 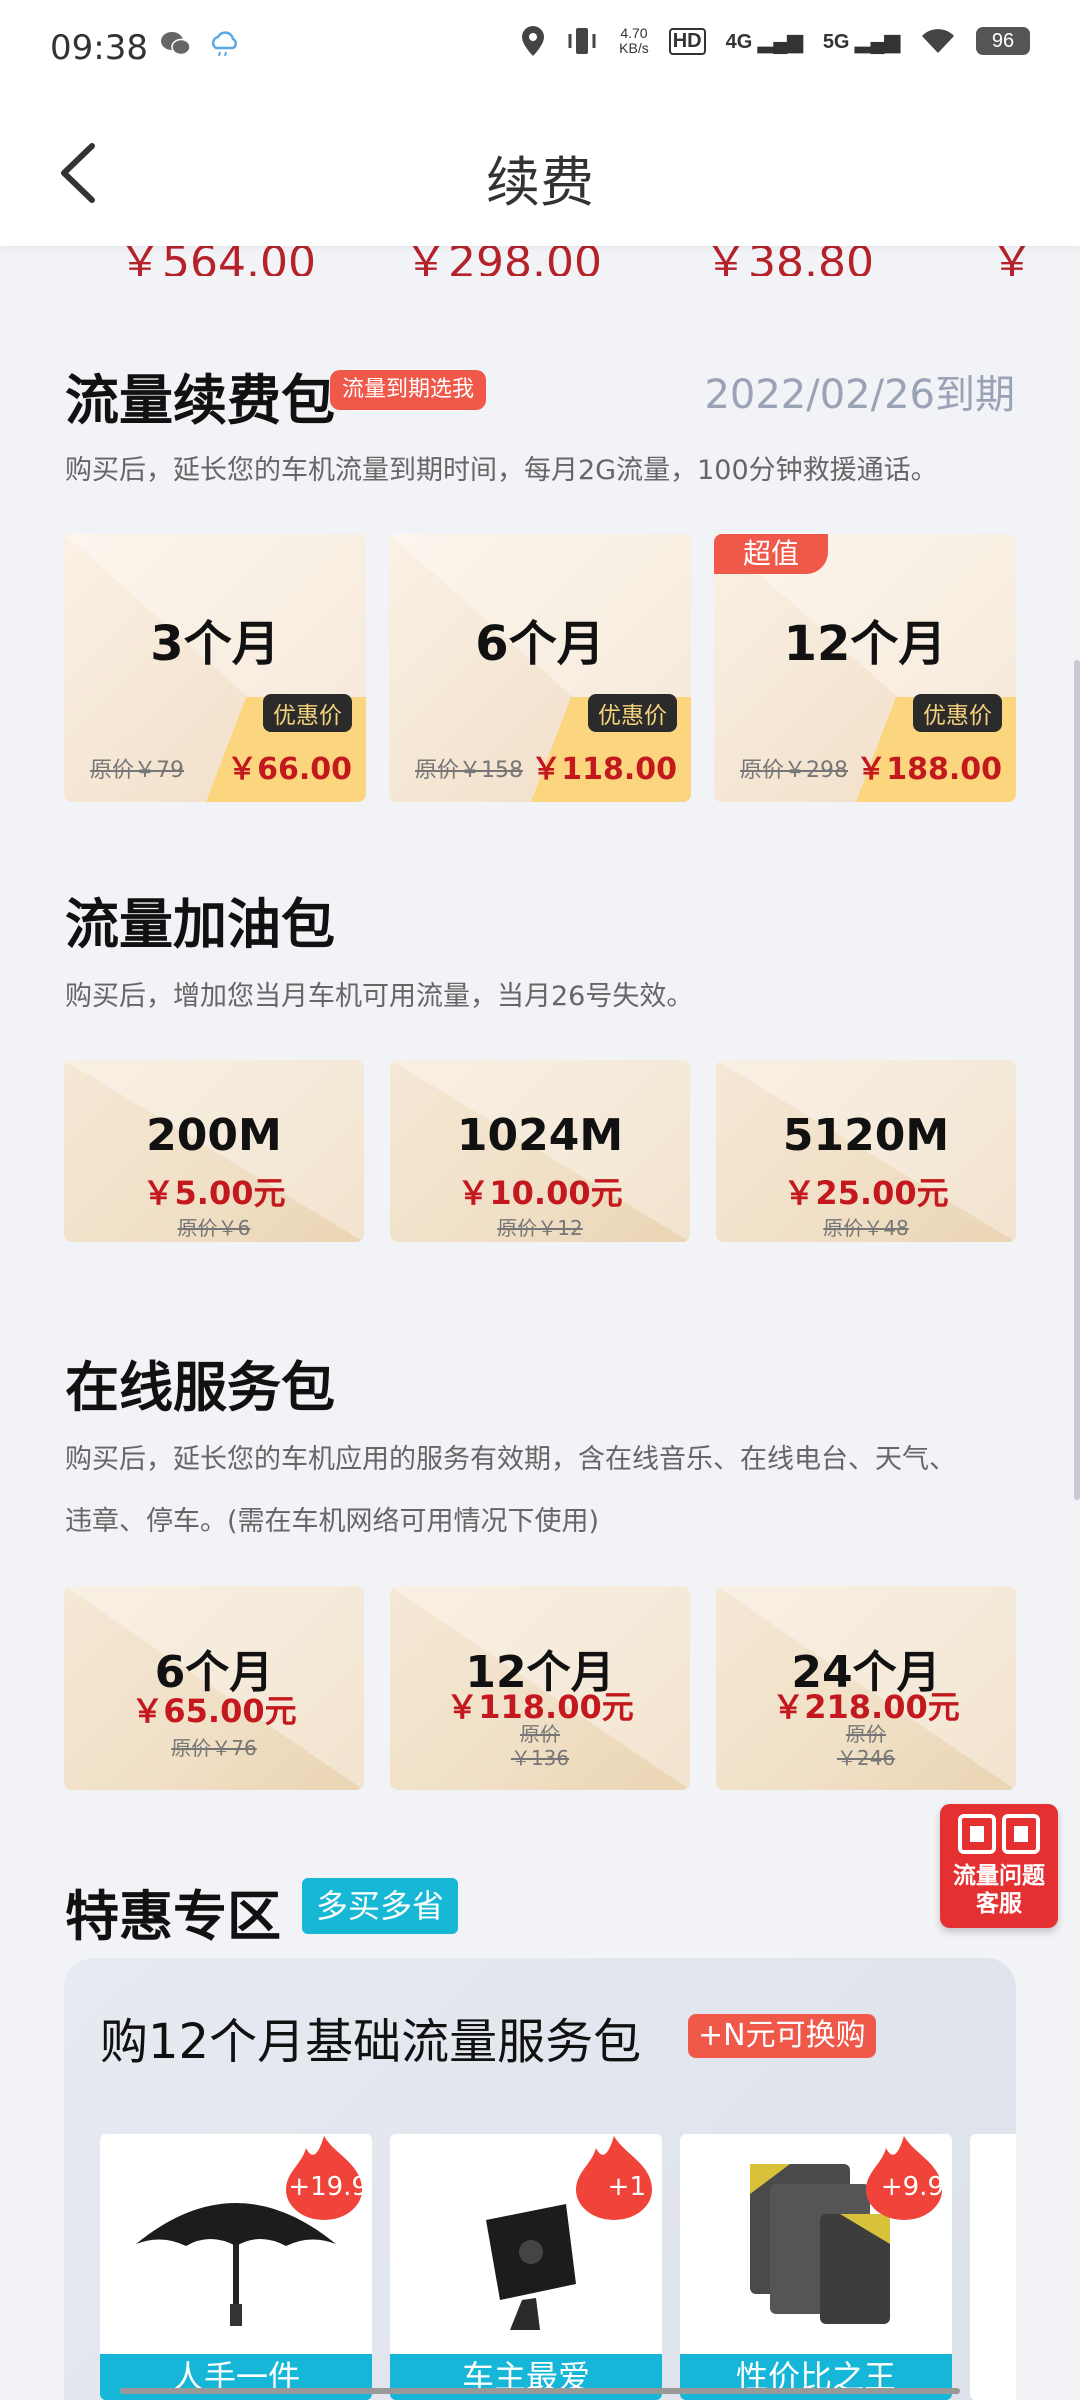 I want to click on float-line2: 客服, so click(x=999, y=1904).